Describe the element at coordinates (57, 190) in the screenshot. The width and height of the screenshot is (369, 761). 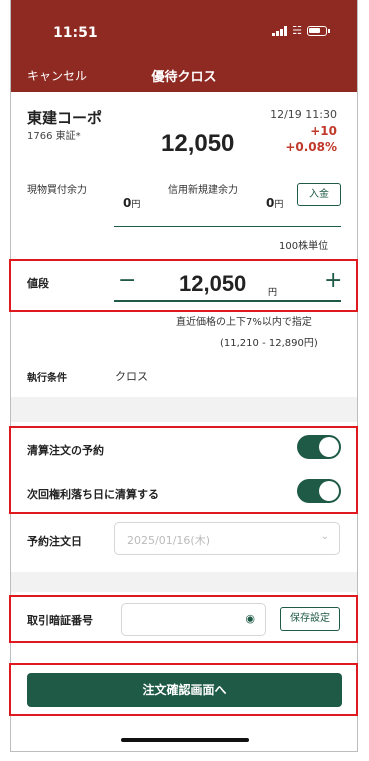
I see `cash-power-label: 現物買付余力` at that location.